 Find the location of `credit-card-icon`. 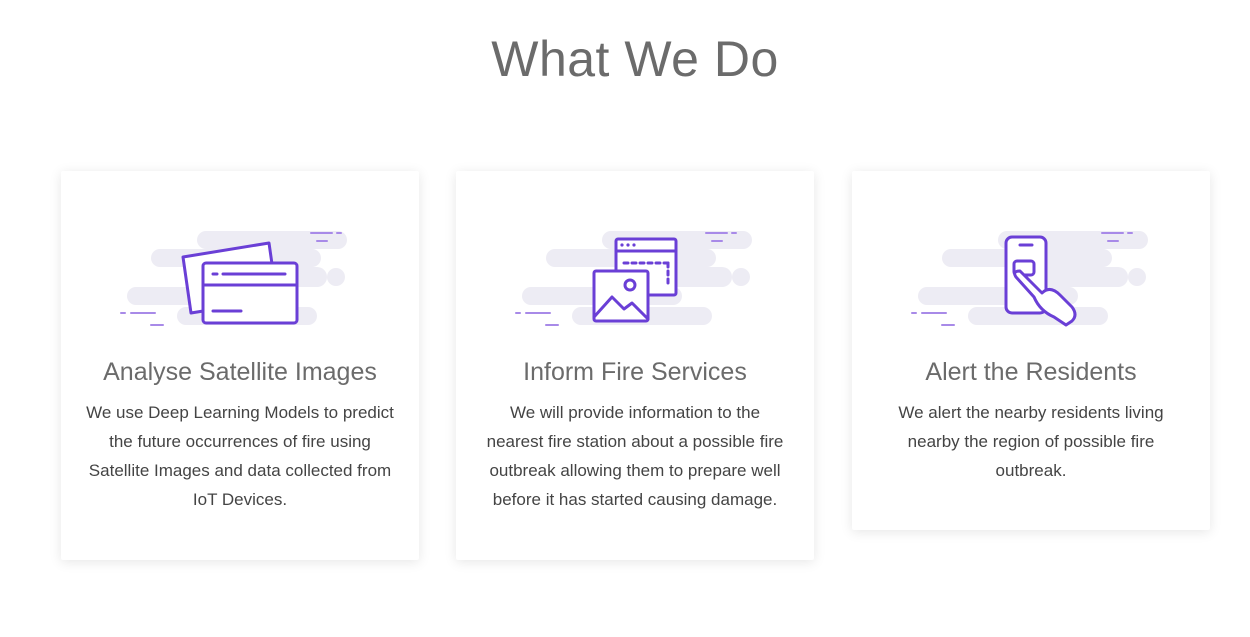

credit-card-icon is located at coordinates (233, 278).